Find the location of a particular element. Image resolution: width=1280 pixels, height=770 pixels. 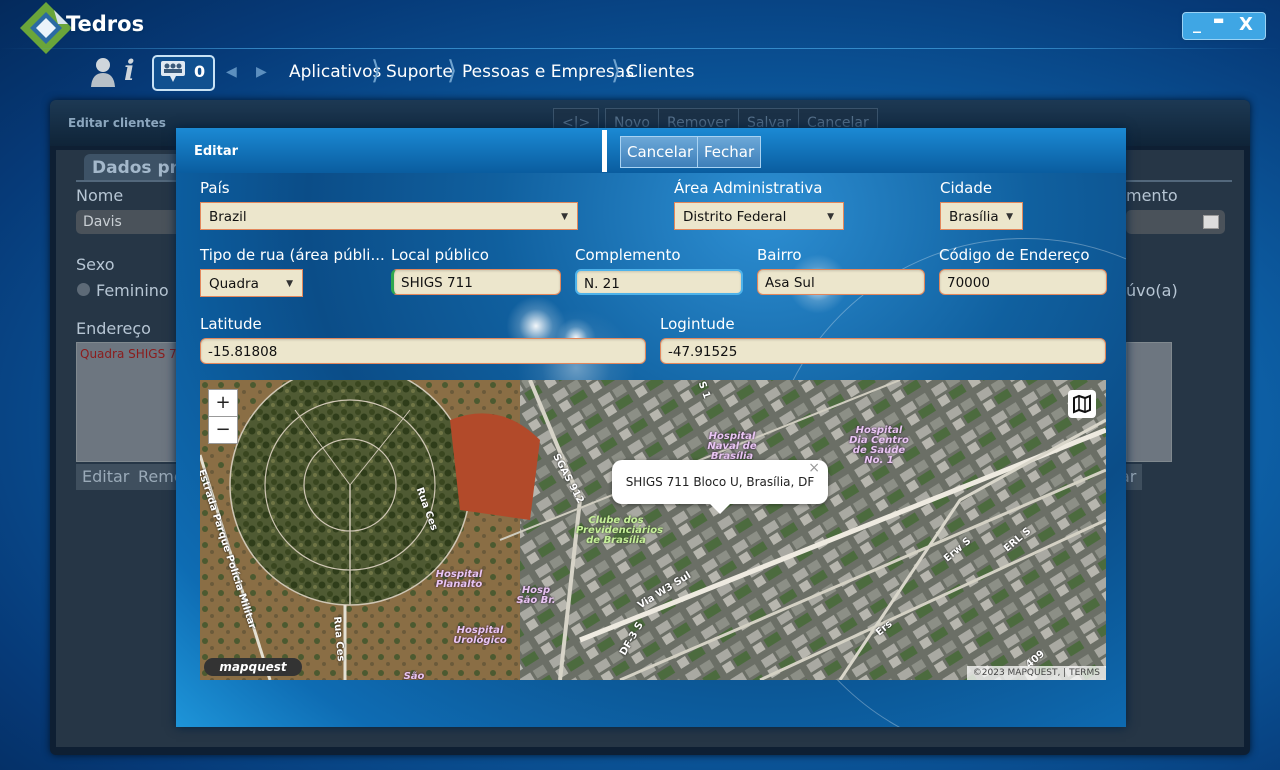

public-place-input: SHIGS 711 is located at coordinates (476, 282).